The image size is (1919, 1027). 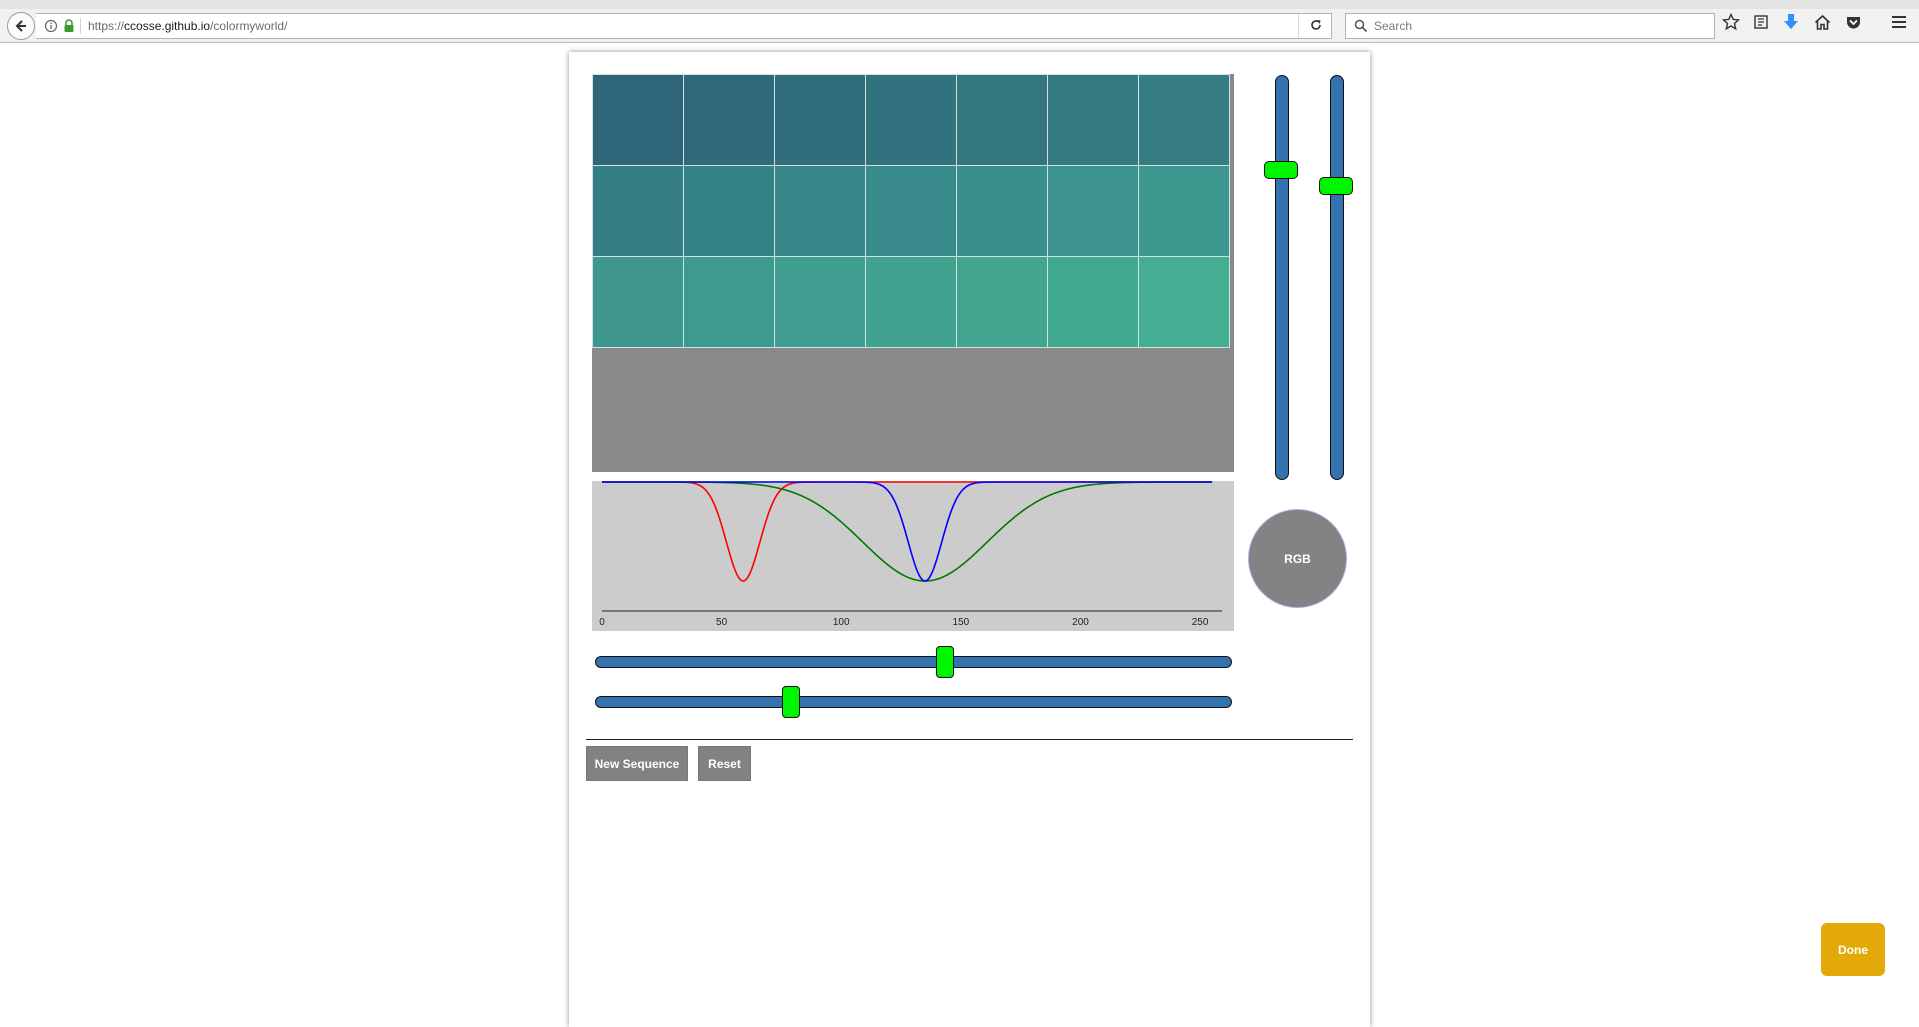 I want to click on reading-list-icon, so click(x=1761, y=22).